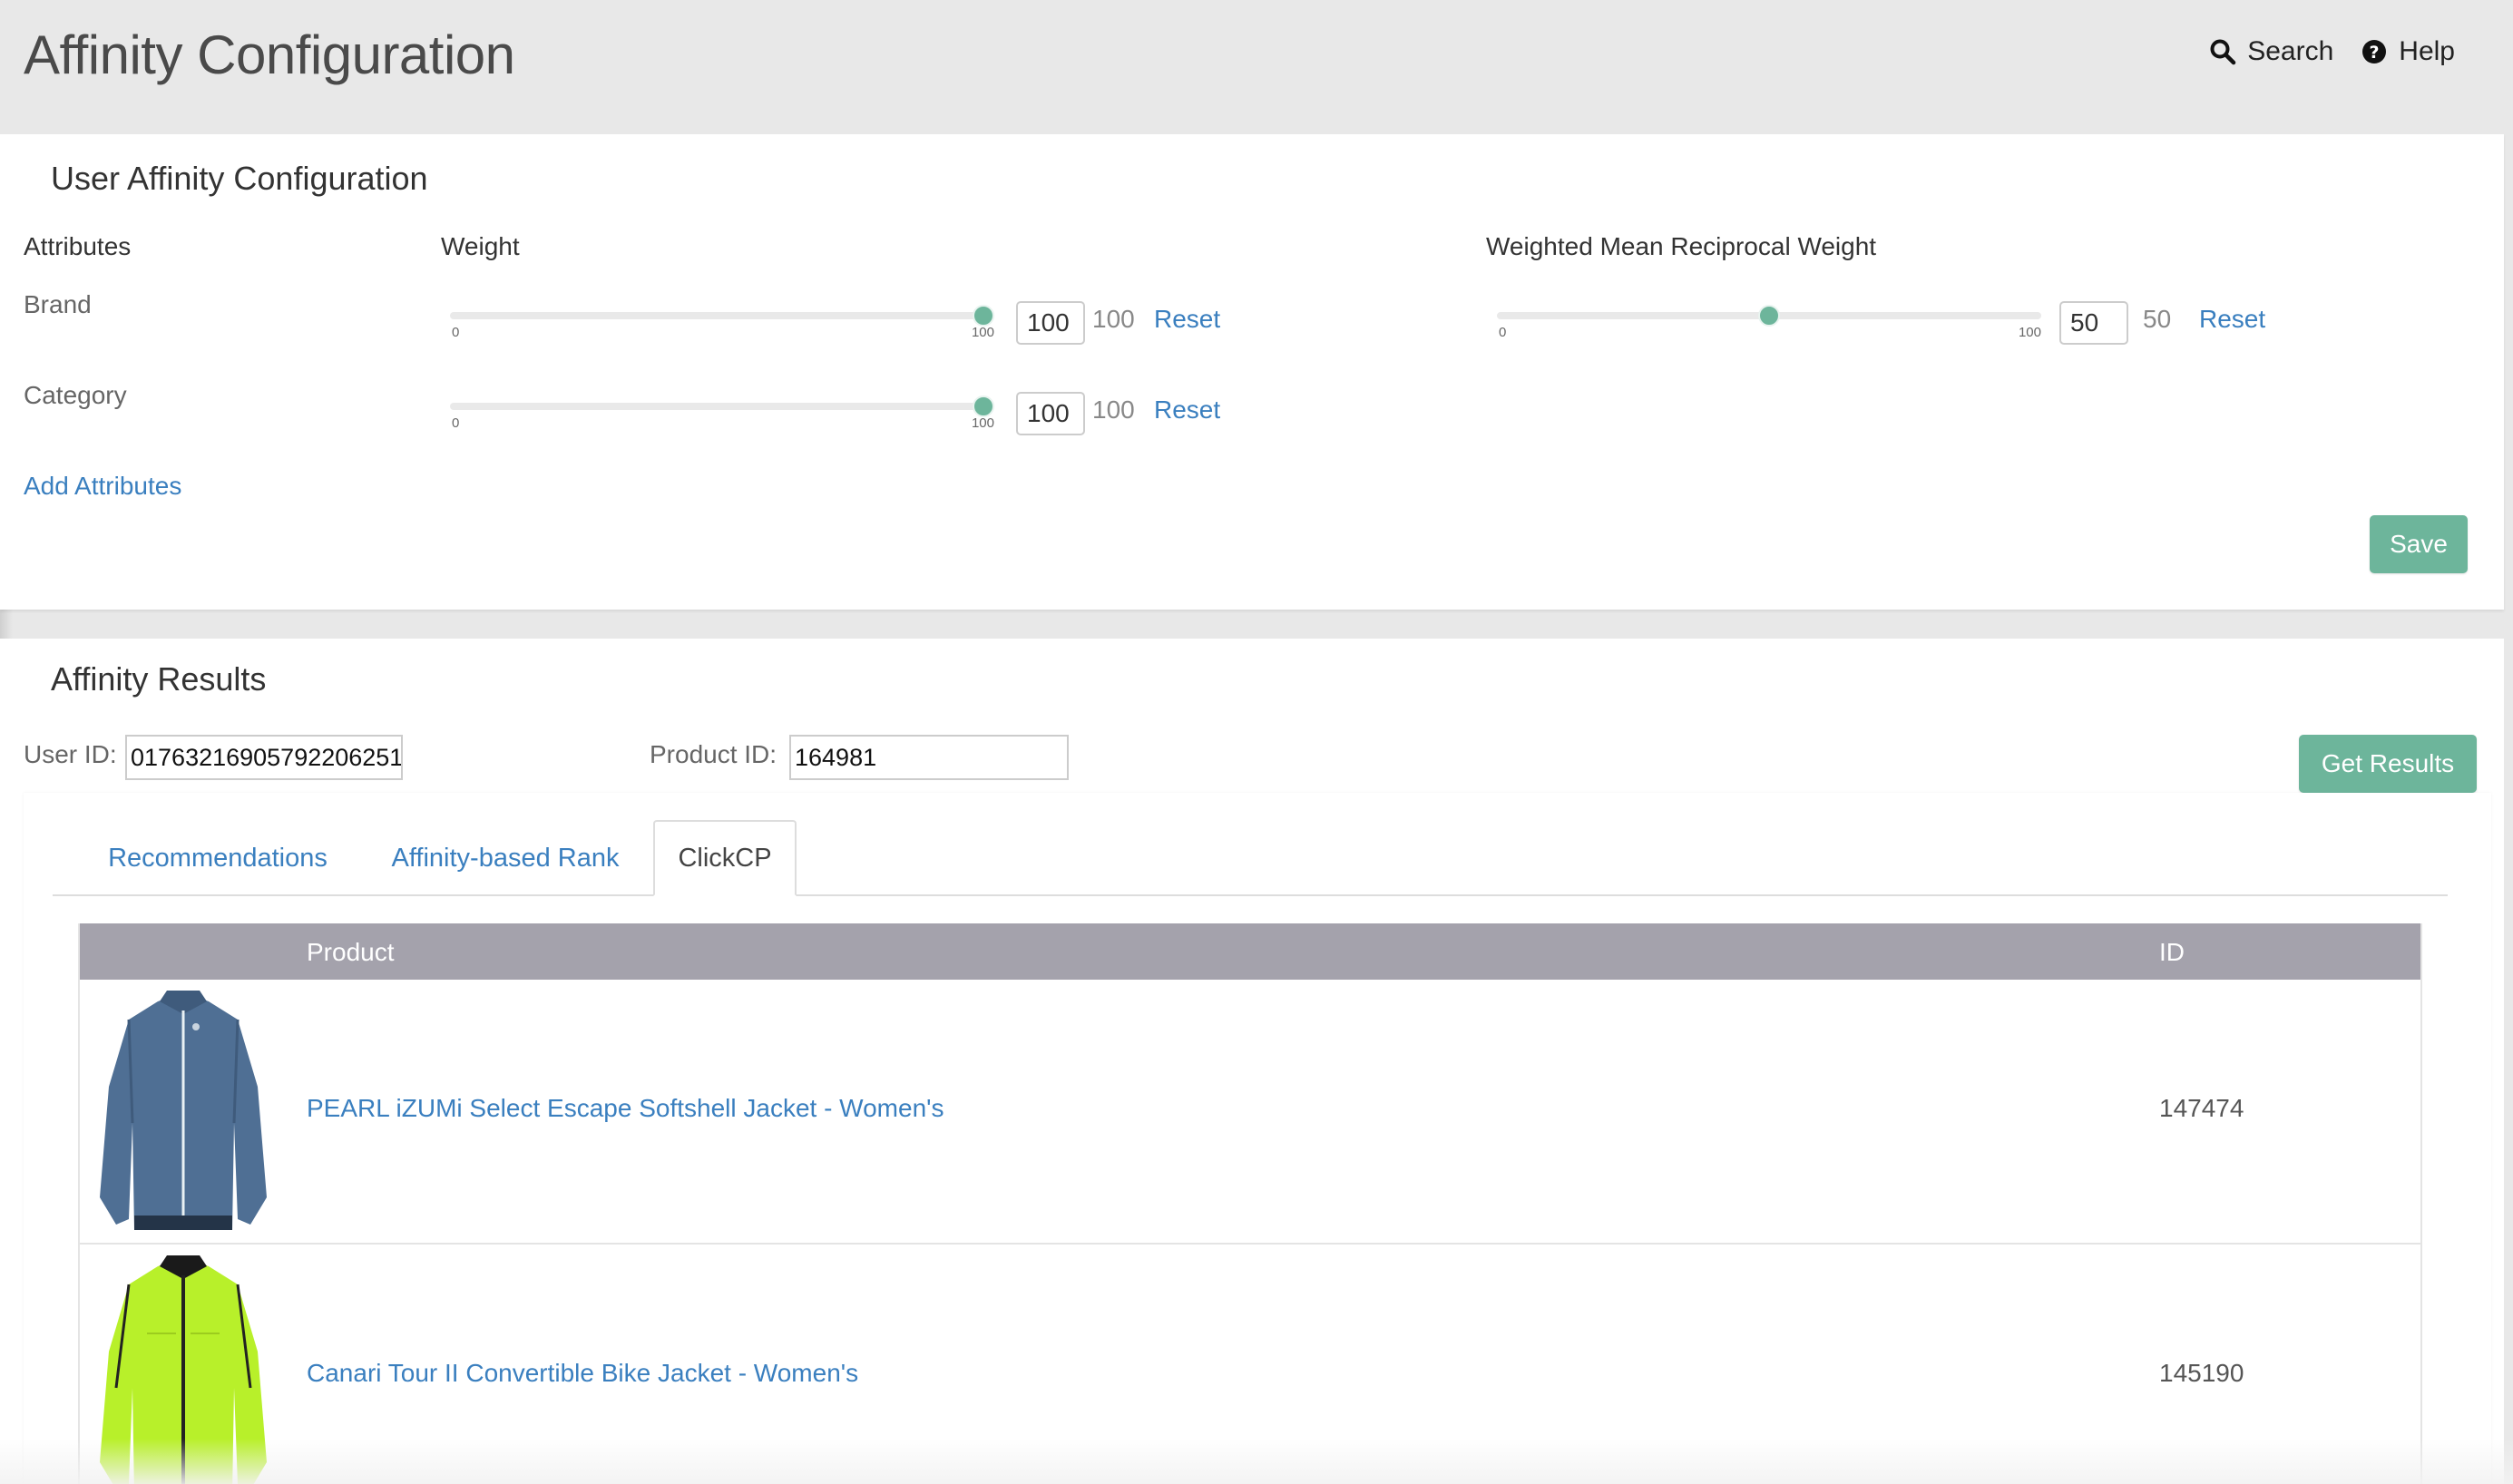  What do you see at coordinates (239, 178) in the screenshot?
I see `config-title: User Affinity Configuration` at bounding box center [239, 178].